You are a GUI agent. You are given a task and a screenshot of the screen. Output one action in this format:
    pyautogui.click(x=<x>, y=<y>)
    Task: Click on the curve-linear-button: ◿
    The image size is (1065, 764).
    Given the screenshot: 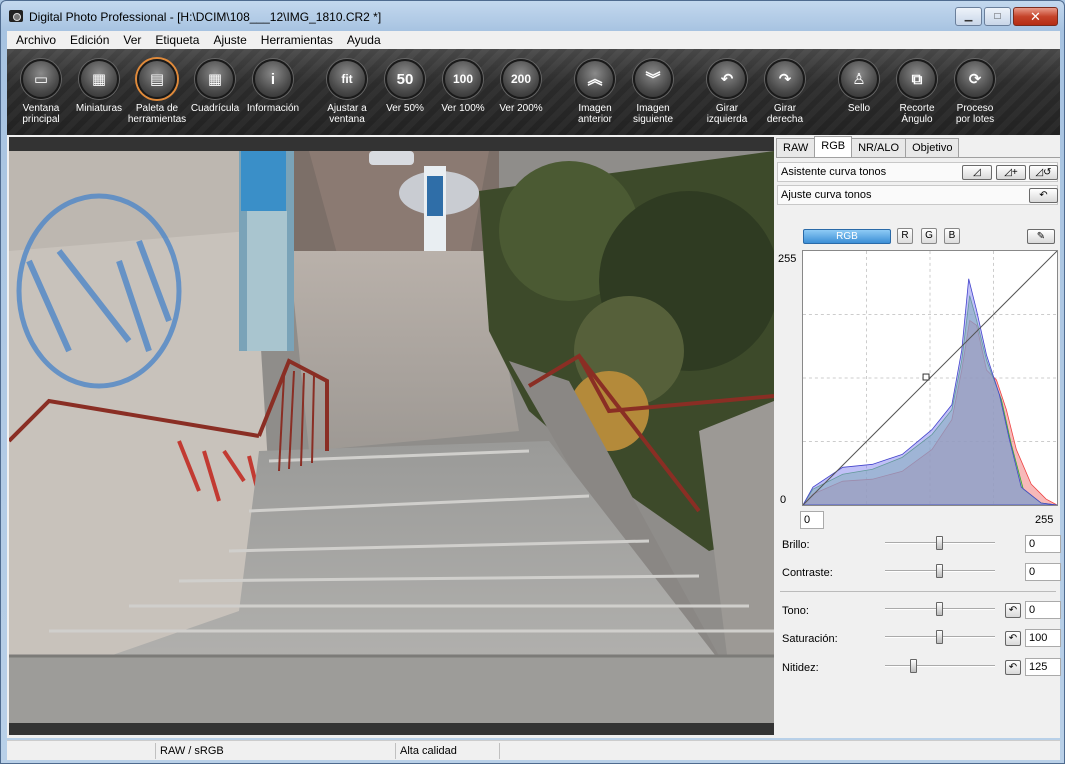 What is the action you would take?
    pyautogui.click(x=977, y=172)
    